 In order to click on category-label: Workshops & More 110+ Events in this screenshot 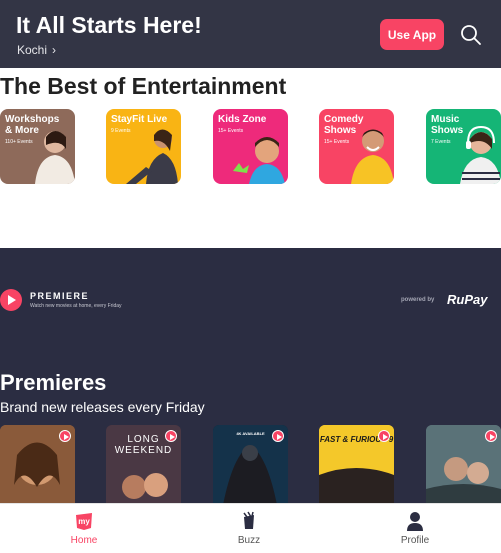, I will do `click(32, 129)`.